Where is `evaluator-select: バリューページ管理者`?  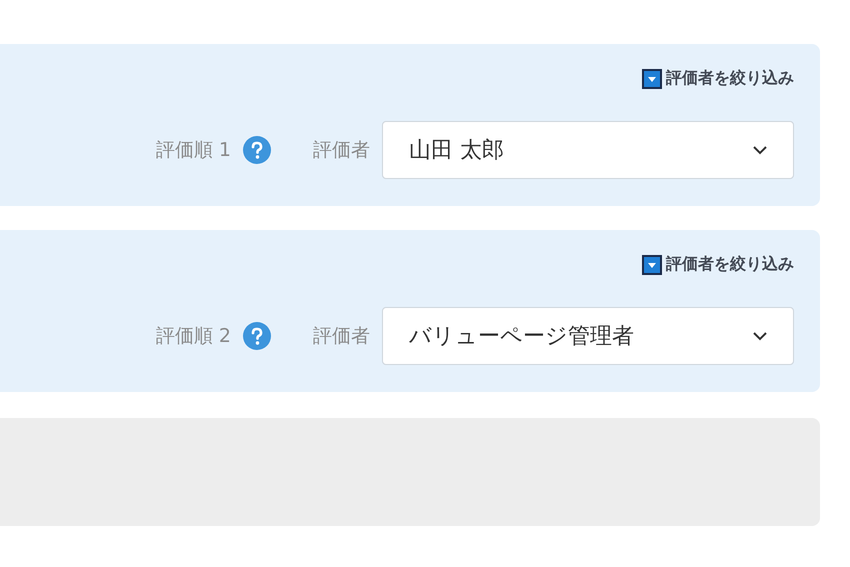
evaluator-select: バリューページ管理者 is located at coordinates (588, 336).